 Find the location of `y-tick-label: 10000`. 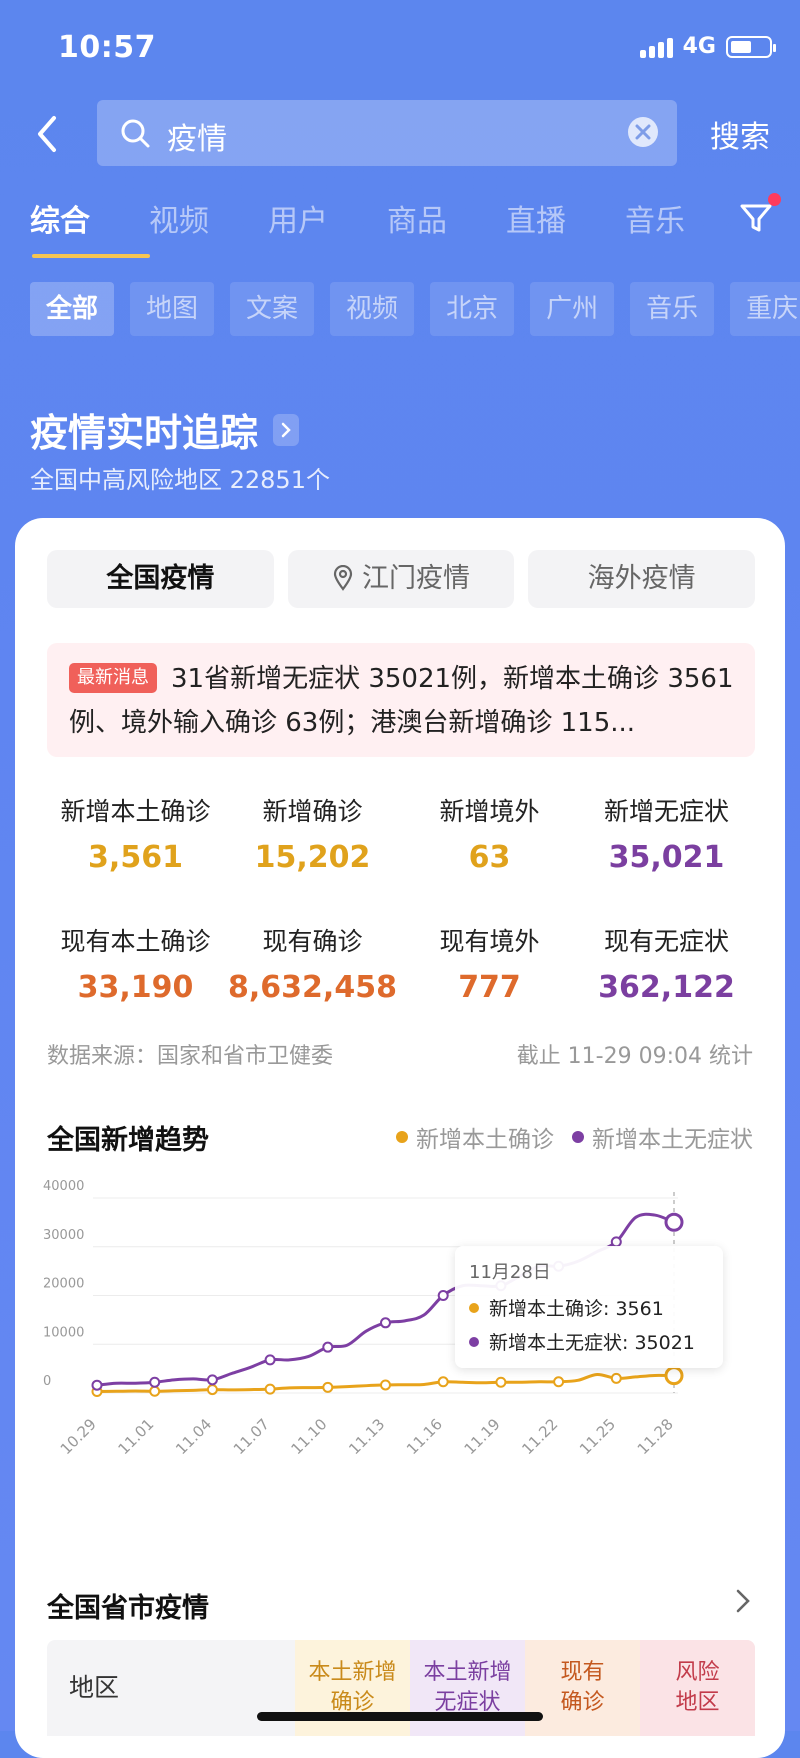

y-tick-label: 10000 is located at coordinates (63, 1332).